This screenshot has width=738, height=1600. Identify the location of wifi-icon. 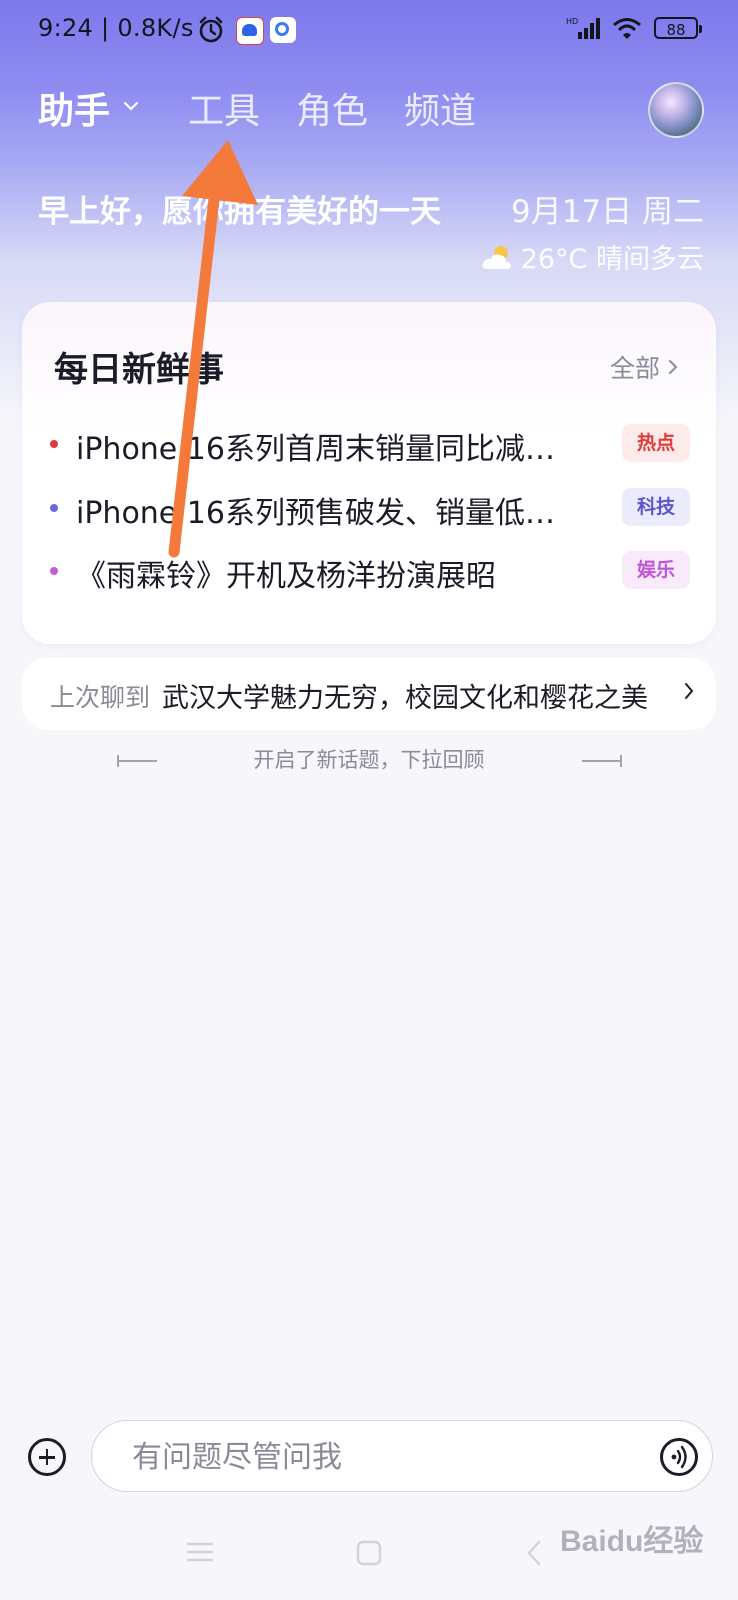
(627, 28).